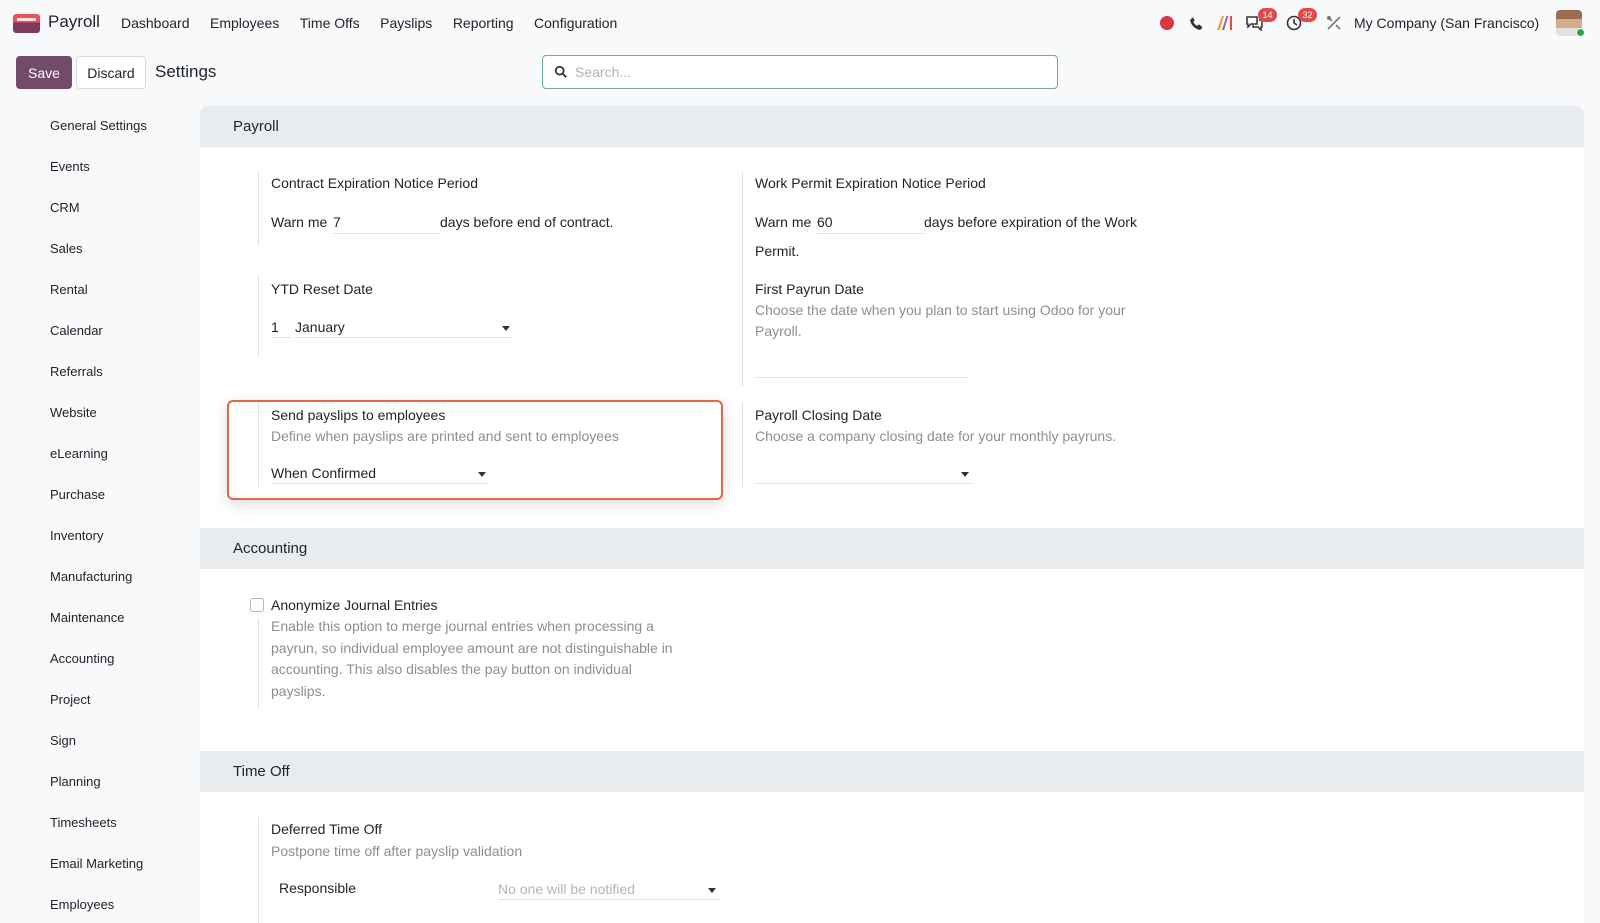 Image resolution: width=1600 pixels, height=923 pixels. Describe the element at coordinates (1307, 15) in the screenshot. I see `activities-badge: 32` at that location.